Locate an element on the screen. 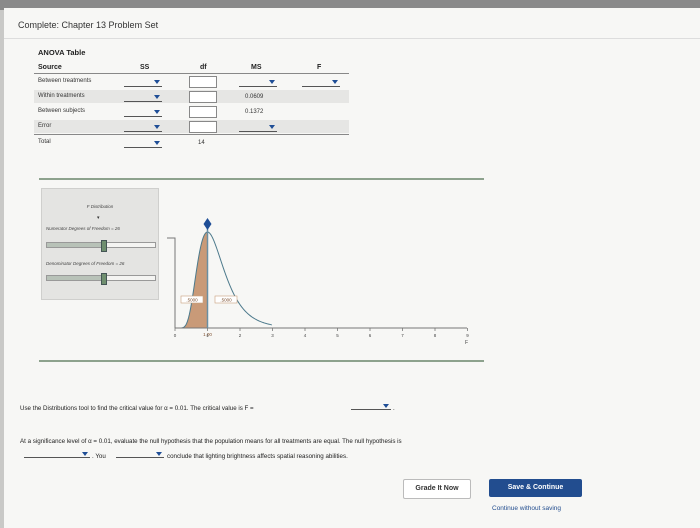 The width and height of the screenshot is (700, 528). table-row: Between subjects 0.1372 is located at coordinates (191, 111).